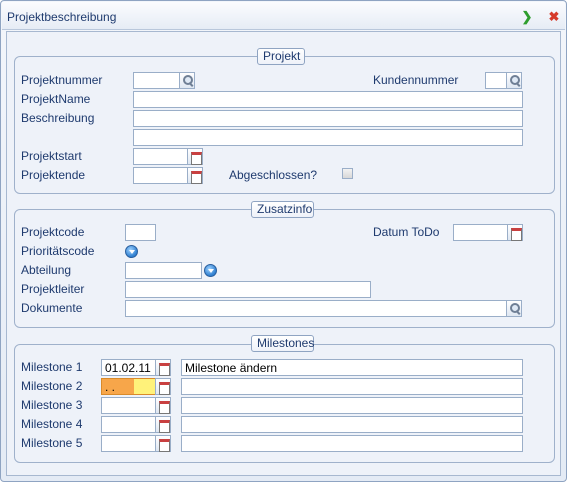 The width and height of the screenshot is (567, 482). What do you see at coordinates (58, 251) in the screenshot?
I see `prioritaetscode-label: Prioritätscode` at bounding box center [58, 251].